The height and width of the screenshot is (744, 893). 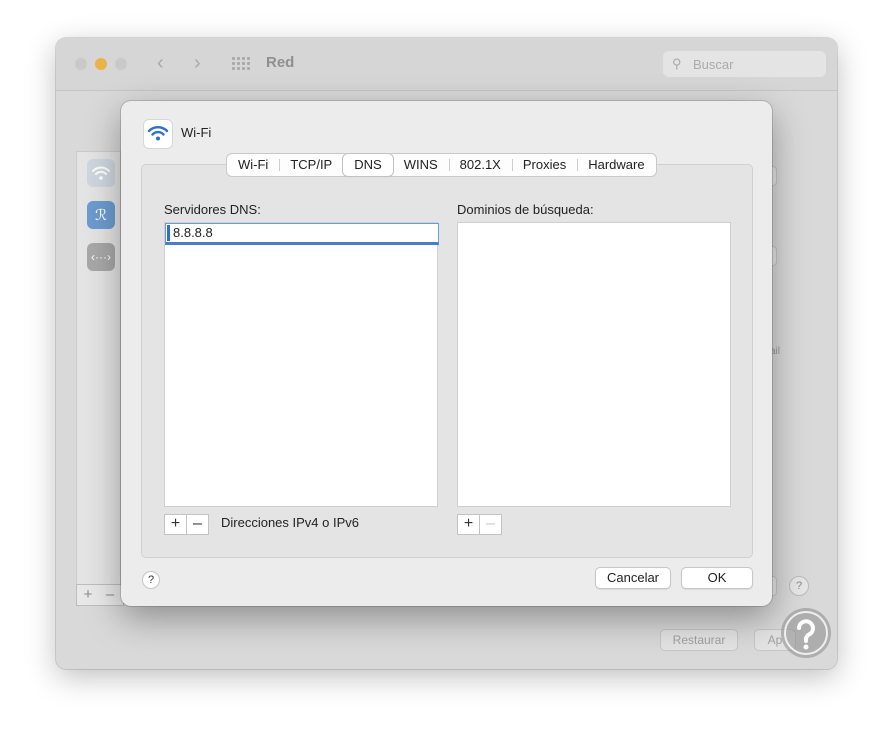 I want to click on sidebar-item-ethernet: ‹···›, so click(x=101, y=257).